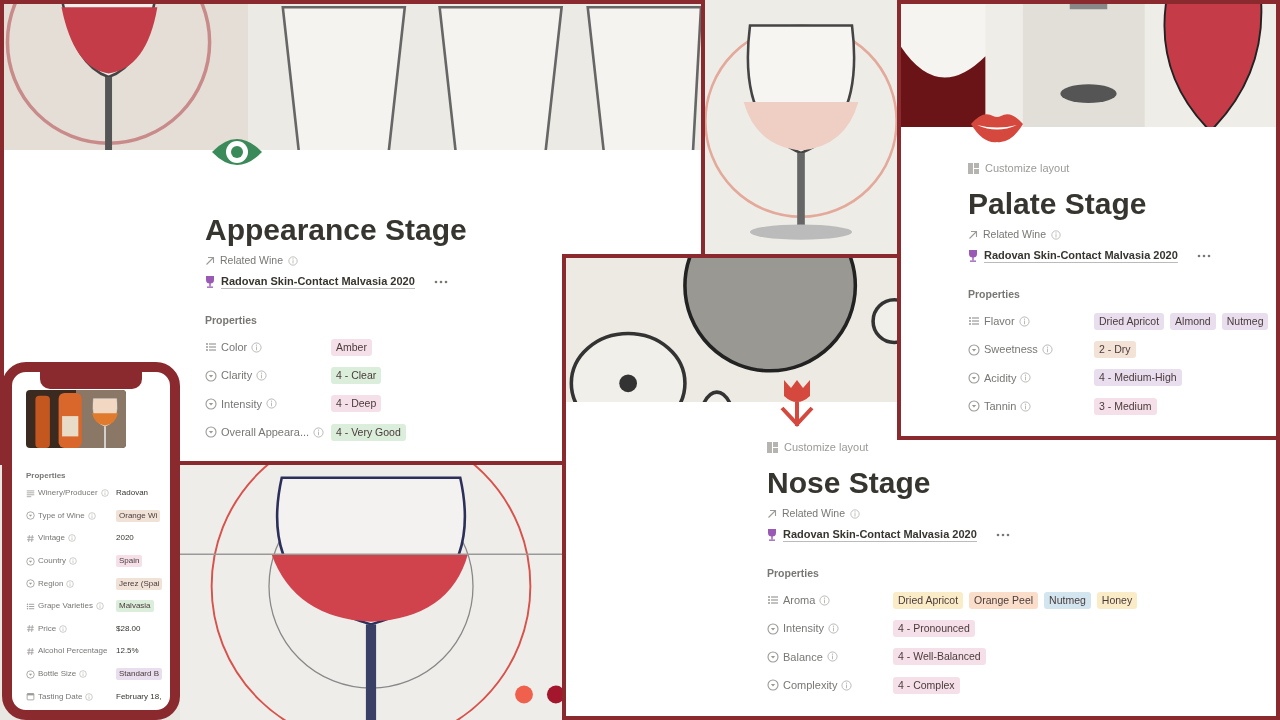  What do you see at coordinates (351, 347) in the screenshot?
I see `tag: Amber` at bounding box center [351, 347].